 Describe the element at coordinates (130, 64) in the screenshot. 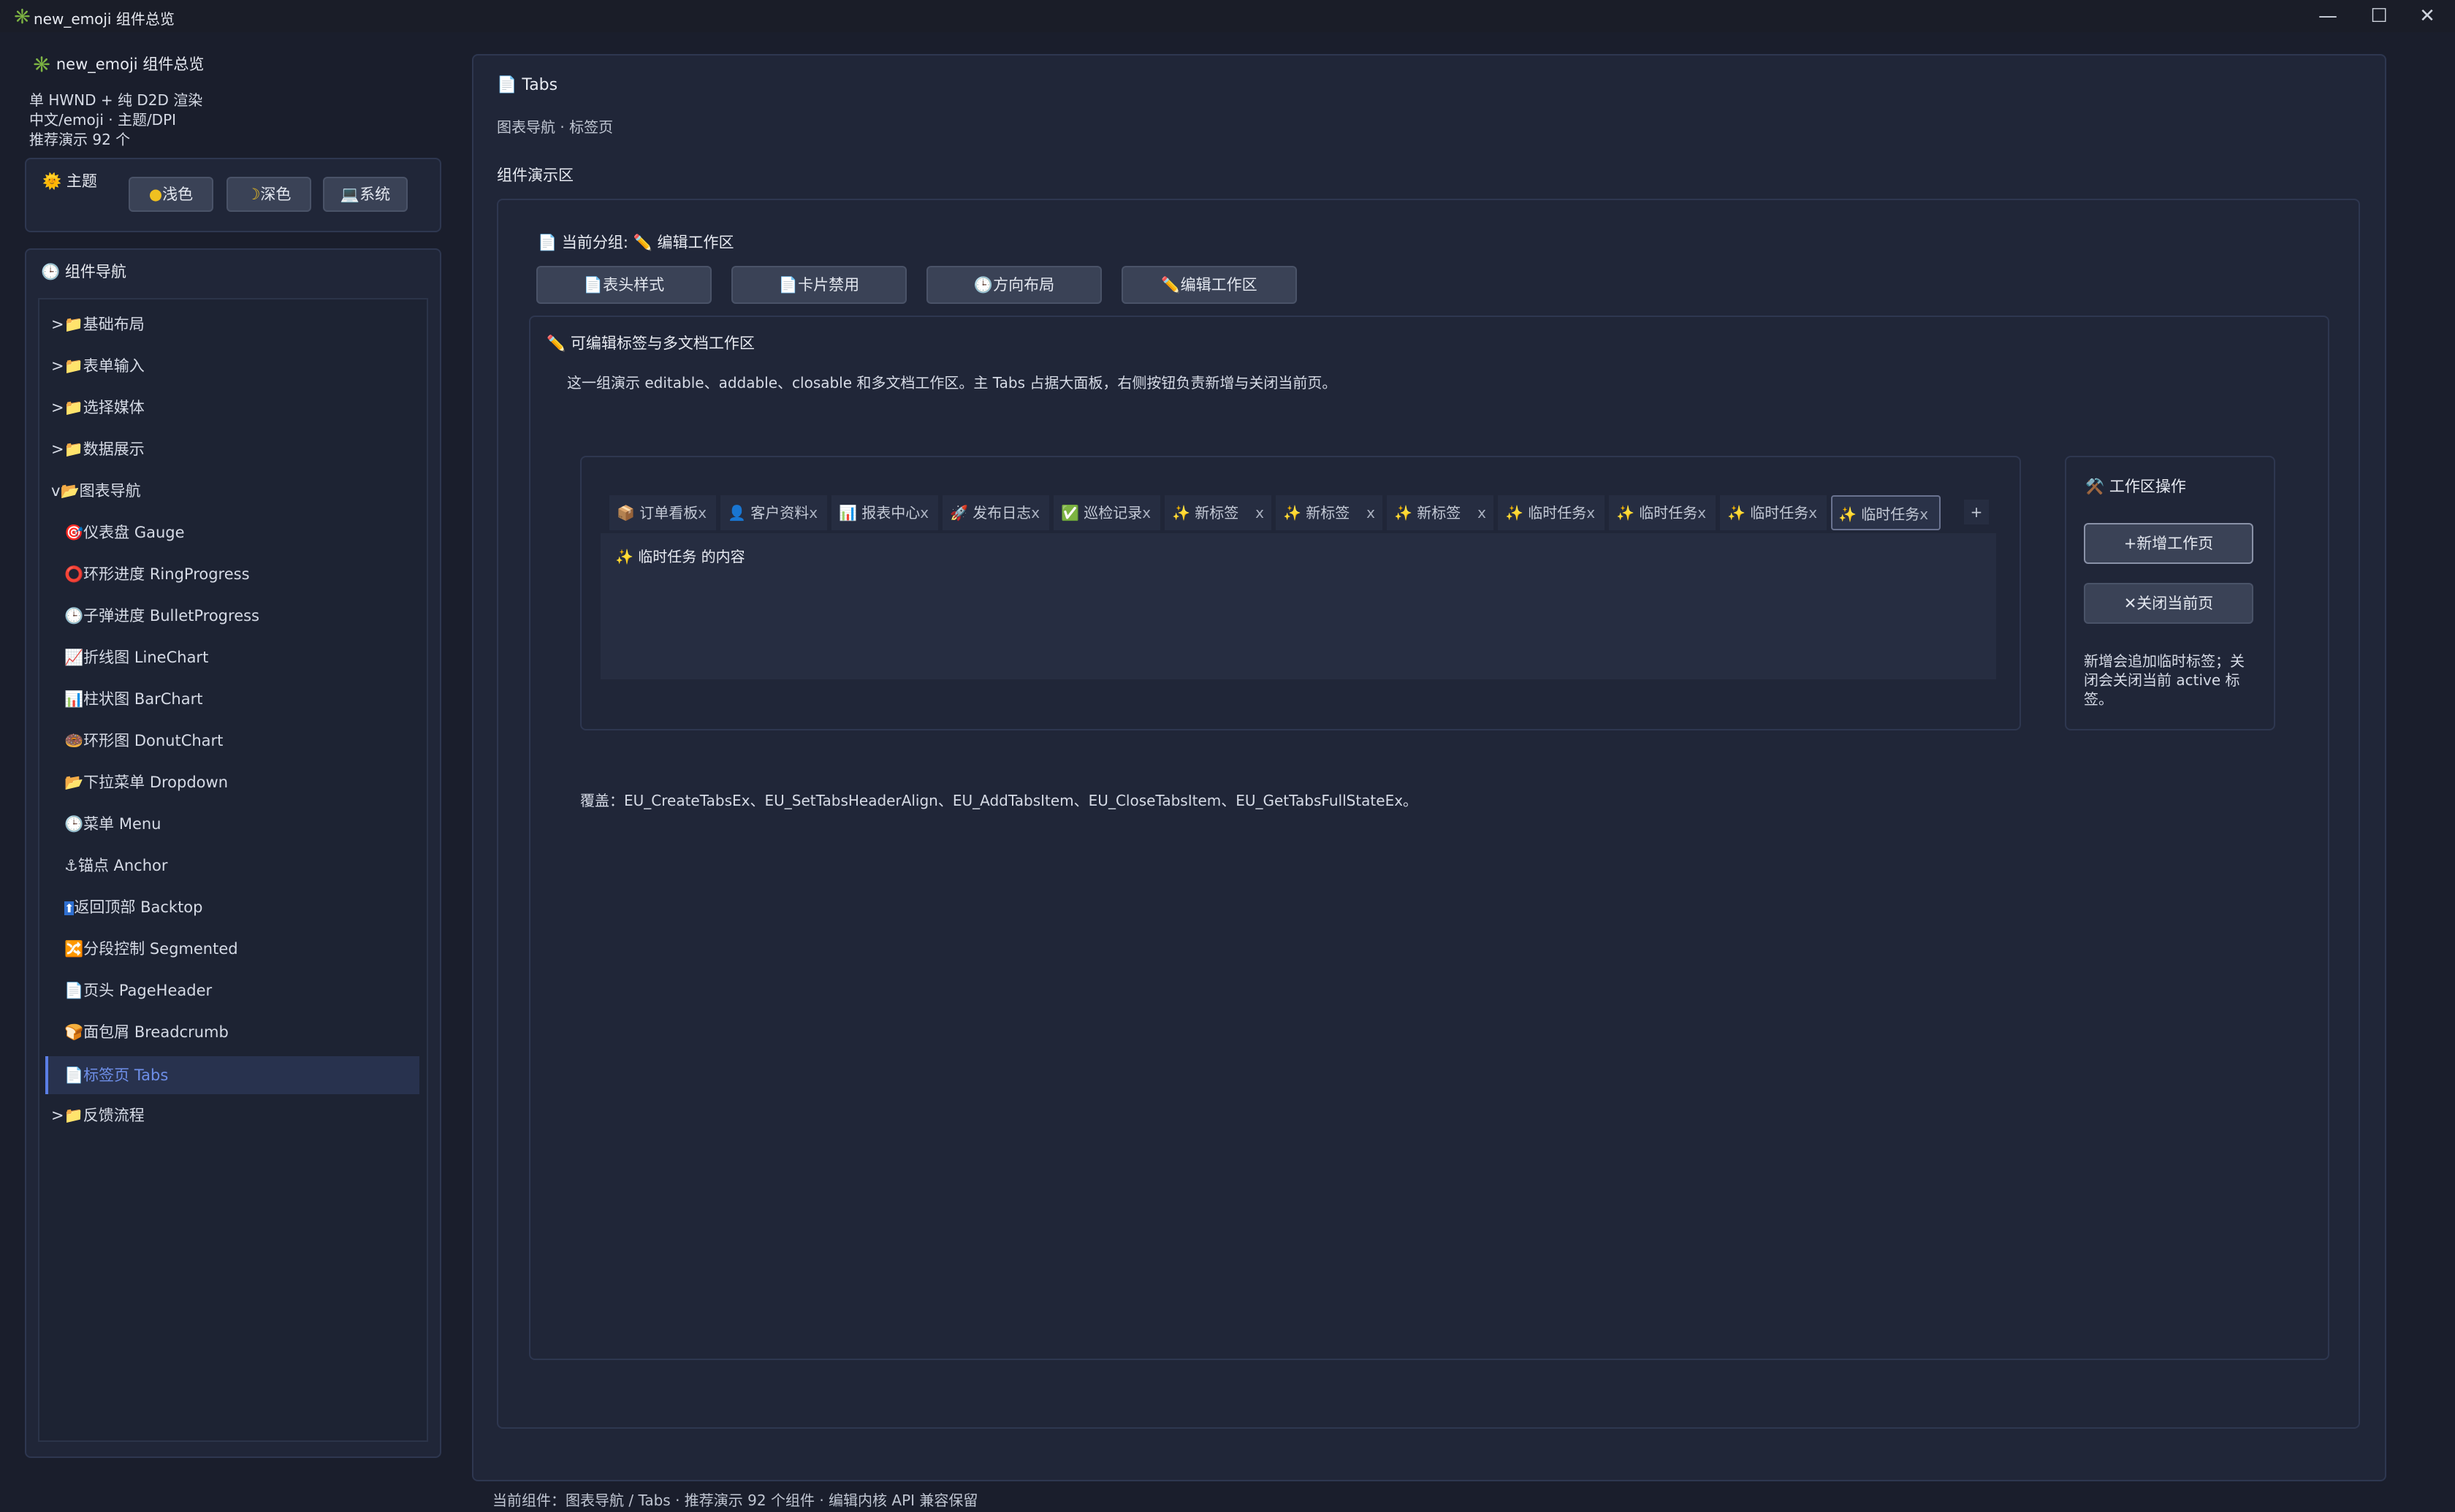

I see `sidebar-app-title-text: new_emoji 组件总览` at that location.